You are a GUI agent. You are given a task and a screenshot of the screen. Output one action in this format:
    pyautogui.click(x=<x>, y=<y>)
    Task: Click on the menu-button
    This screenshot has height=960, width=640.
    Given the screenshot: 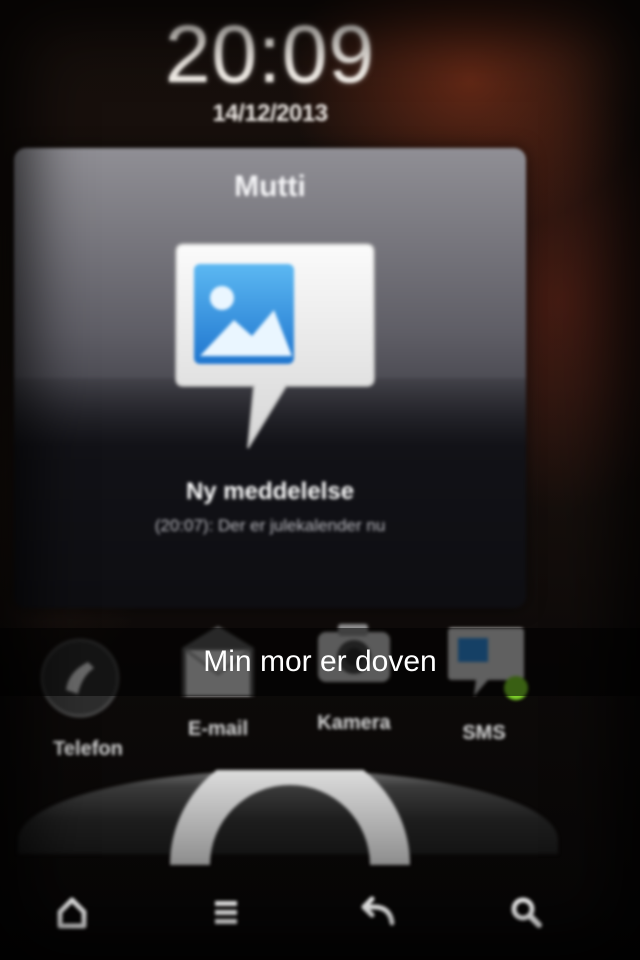 What is the action you would take?
    pyautogui.click(x=226, y=912)
    